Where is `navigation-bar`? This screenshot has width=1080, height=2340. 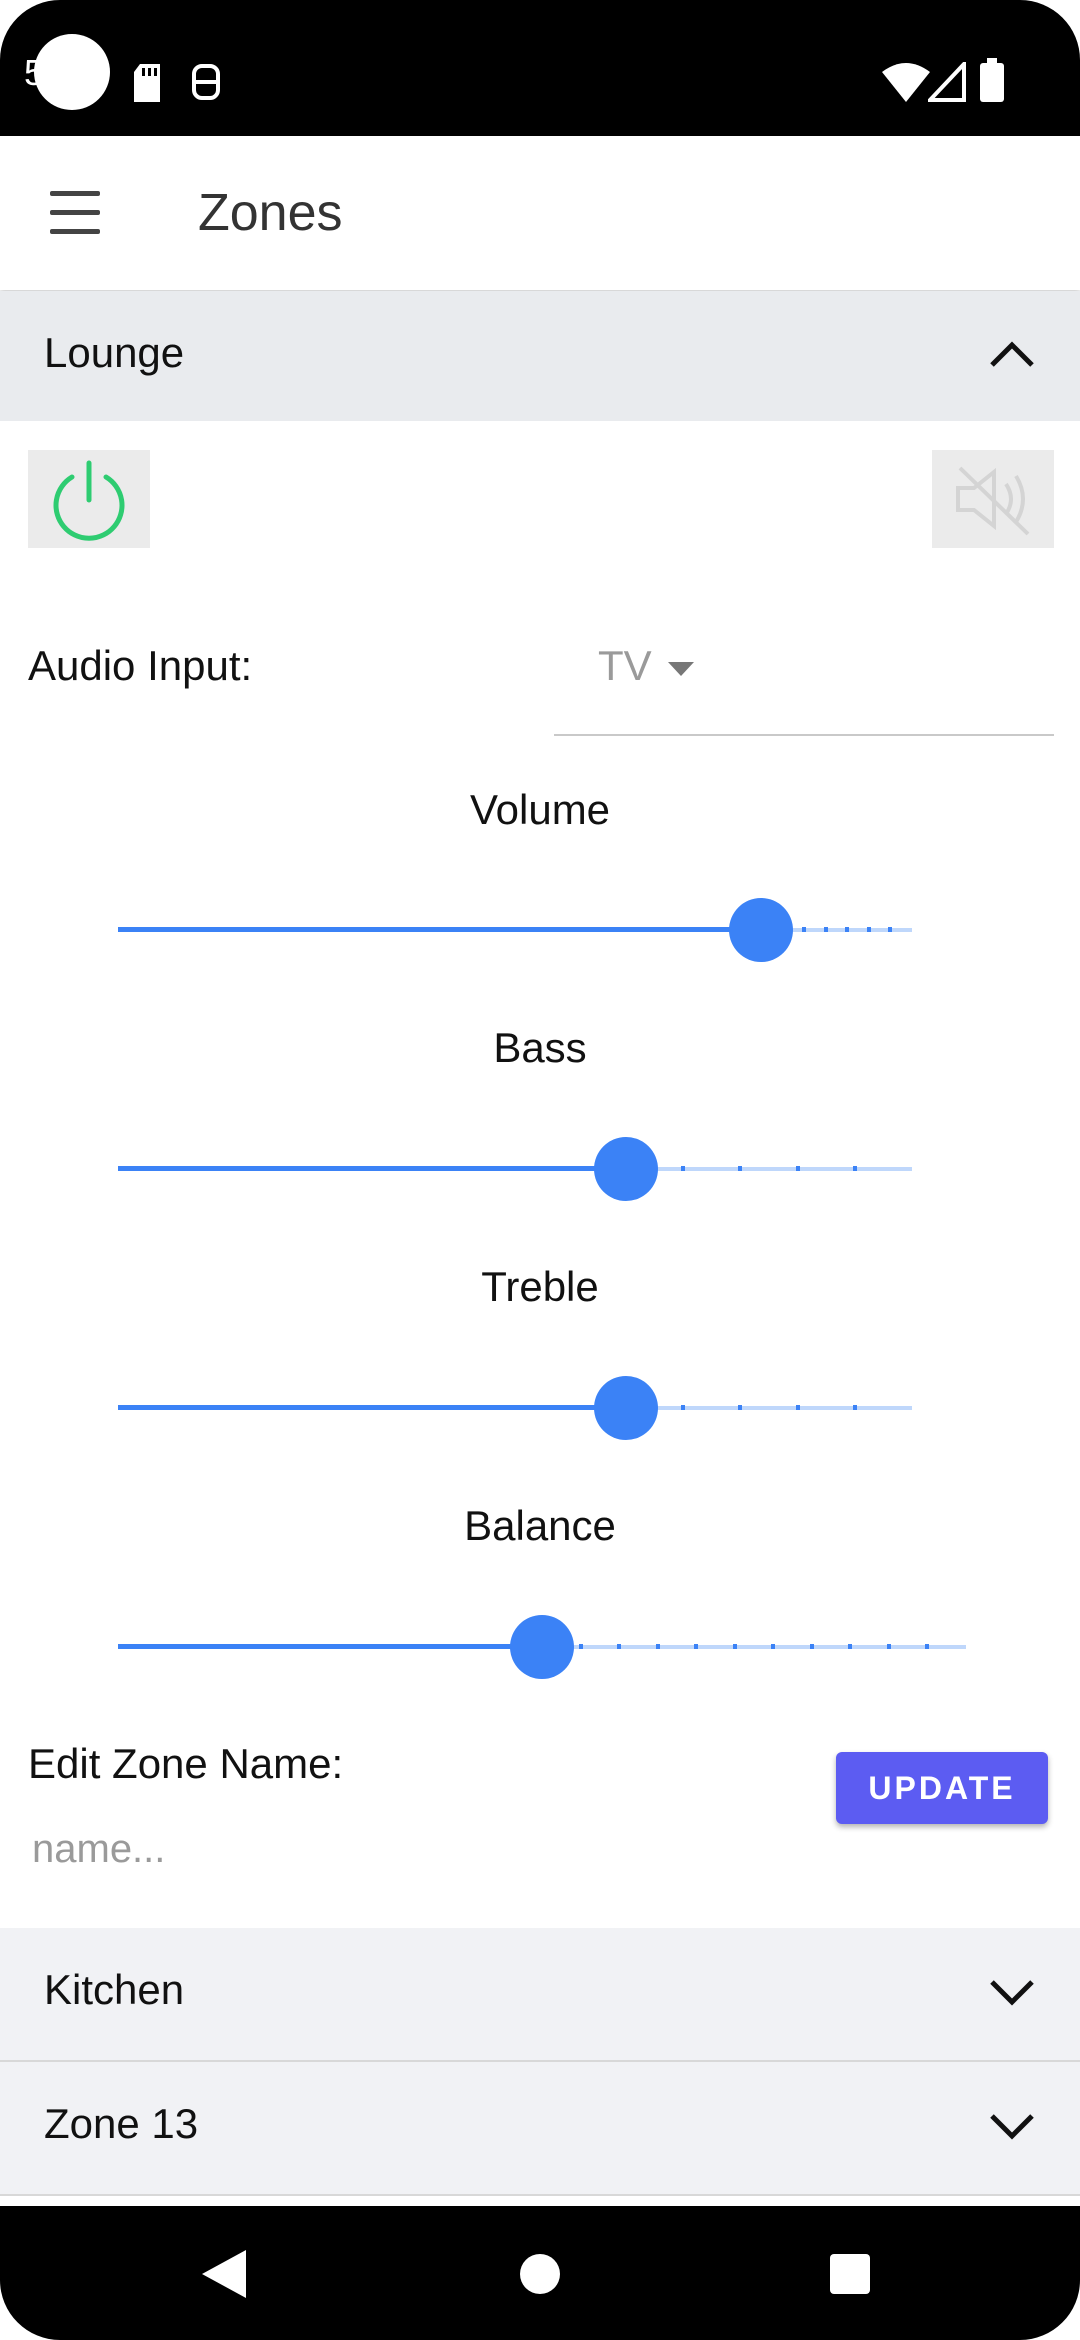 navigation-bar is located at coordinates (540, 2273).